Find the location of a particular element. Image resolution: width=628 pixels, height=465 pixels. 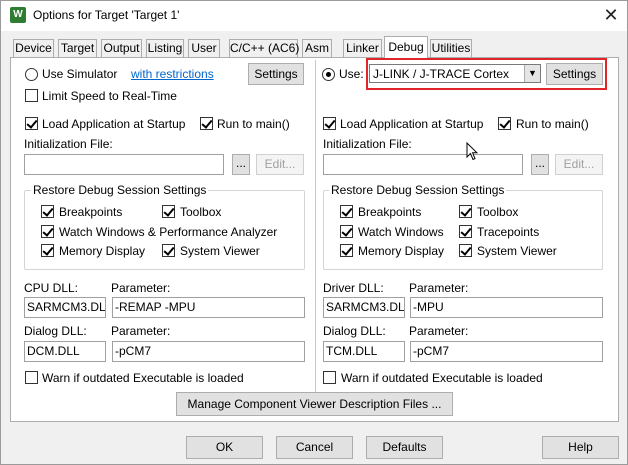

run-to-main-label-left: Run to main() is located at coordinates (253, 124).